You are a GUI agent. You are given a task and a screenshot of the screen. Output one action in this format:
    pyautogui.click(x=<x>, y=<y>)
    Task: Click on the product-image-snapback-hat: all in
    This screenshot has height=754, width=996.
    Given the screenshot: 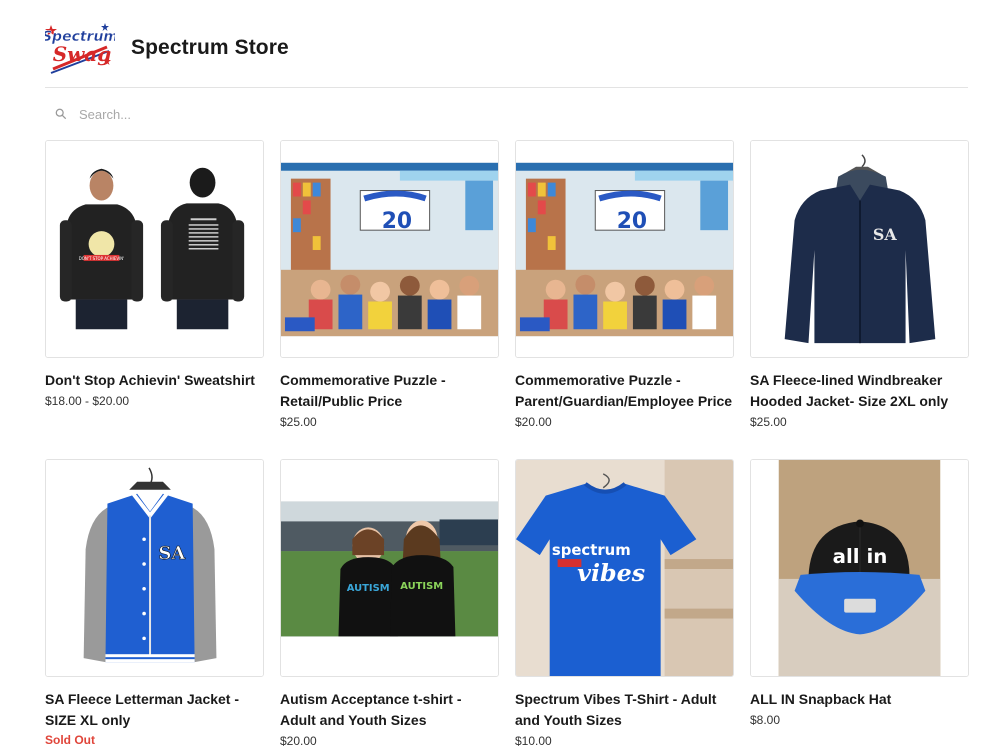 What is the action you would take?
    pyautogui.click(x=859, y=568)
    